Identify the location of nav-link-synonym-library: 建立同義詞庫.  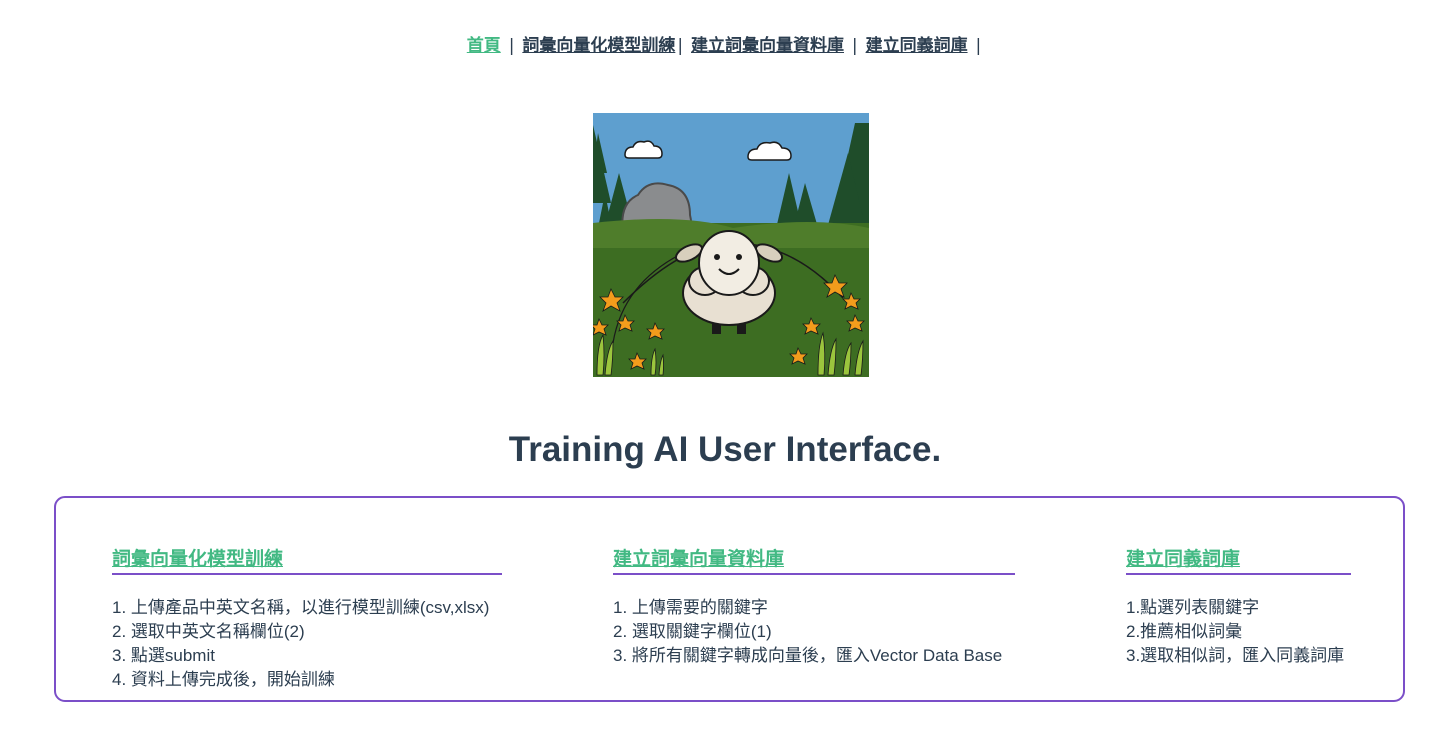
(917, 46).